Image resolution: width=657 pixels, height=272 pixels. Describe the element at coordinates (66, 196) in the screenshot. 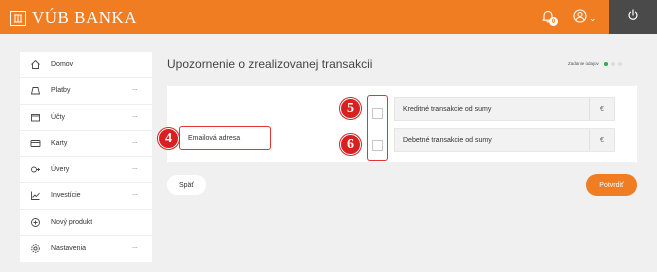

I see `sidebar-item-label: Investície` at that location.